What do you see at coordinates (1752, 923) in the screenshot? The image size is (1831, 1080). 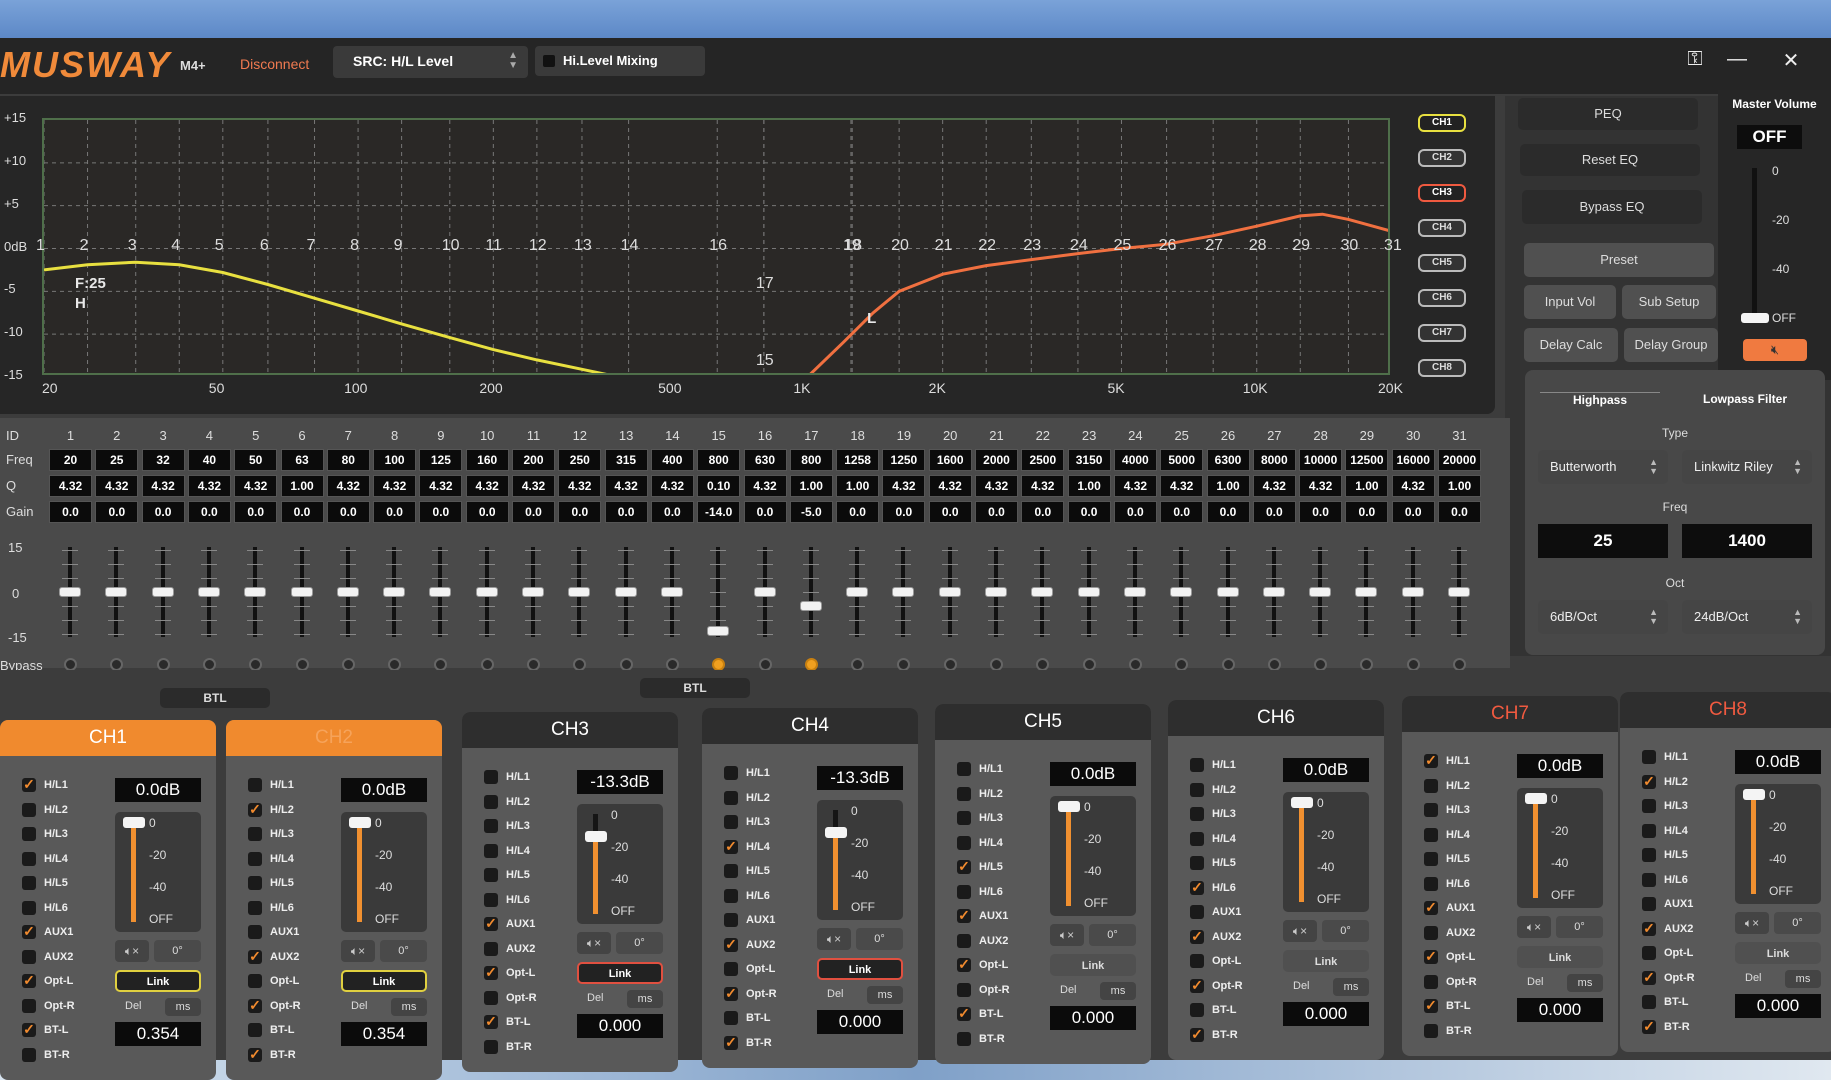 I see `channel-mute-icon: 🔈︎×` at bounding box center [1752, 923].